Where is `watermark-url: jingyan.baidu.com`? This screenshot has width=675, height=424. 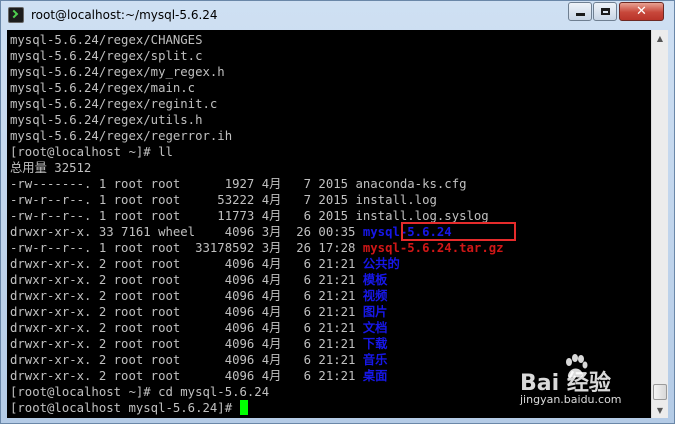 watermark-url: jingyan.baidu.com is located at coordinates (571, 399).